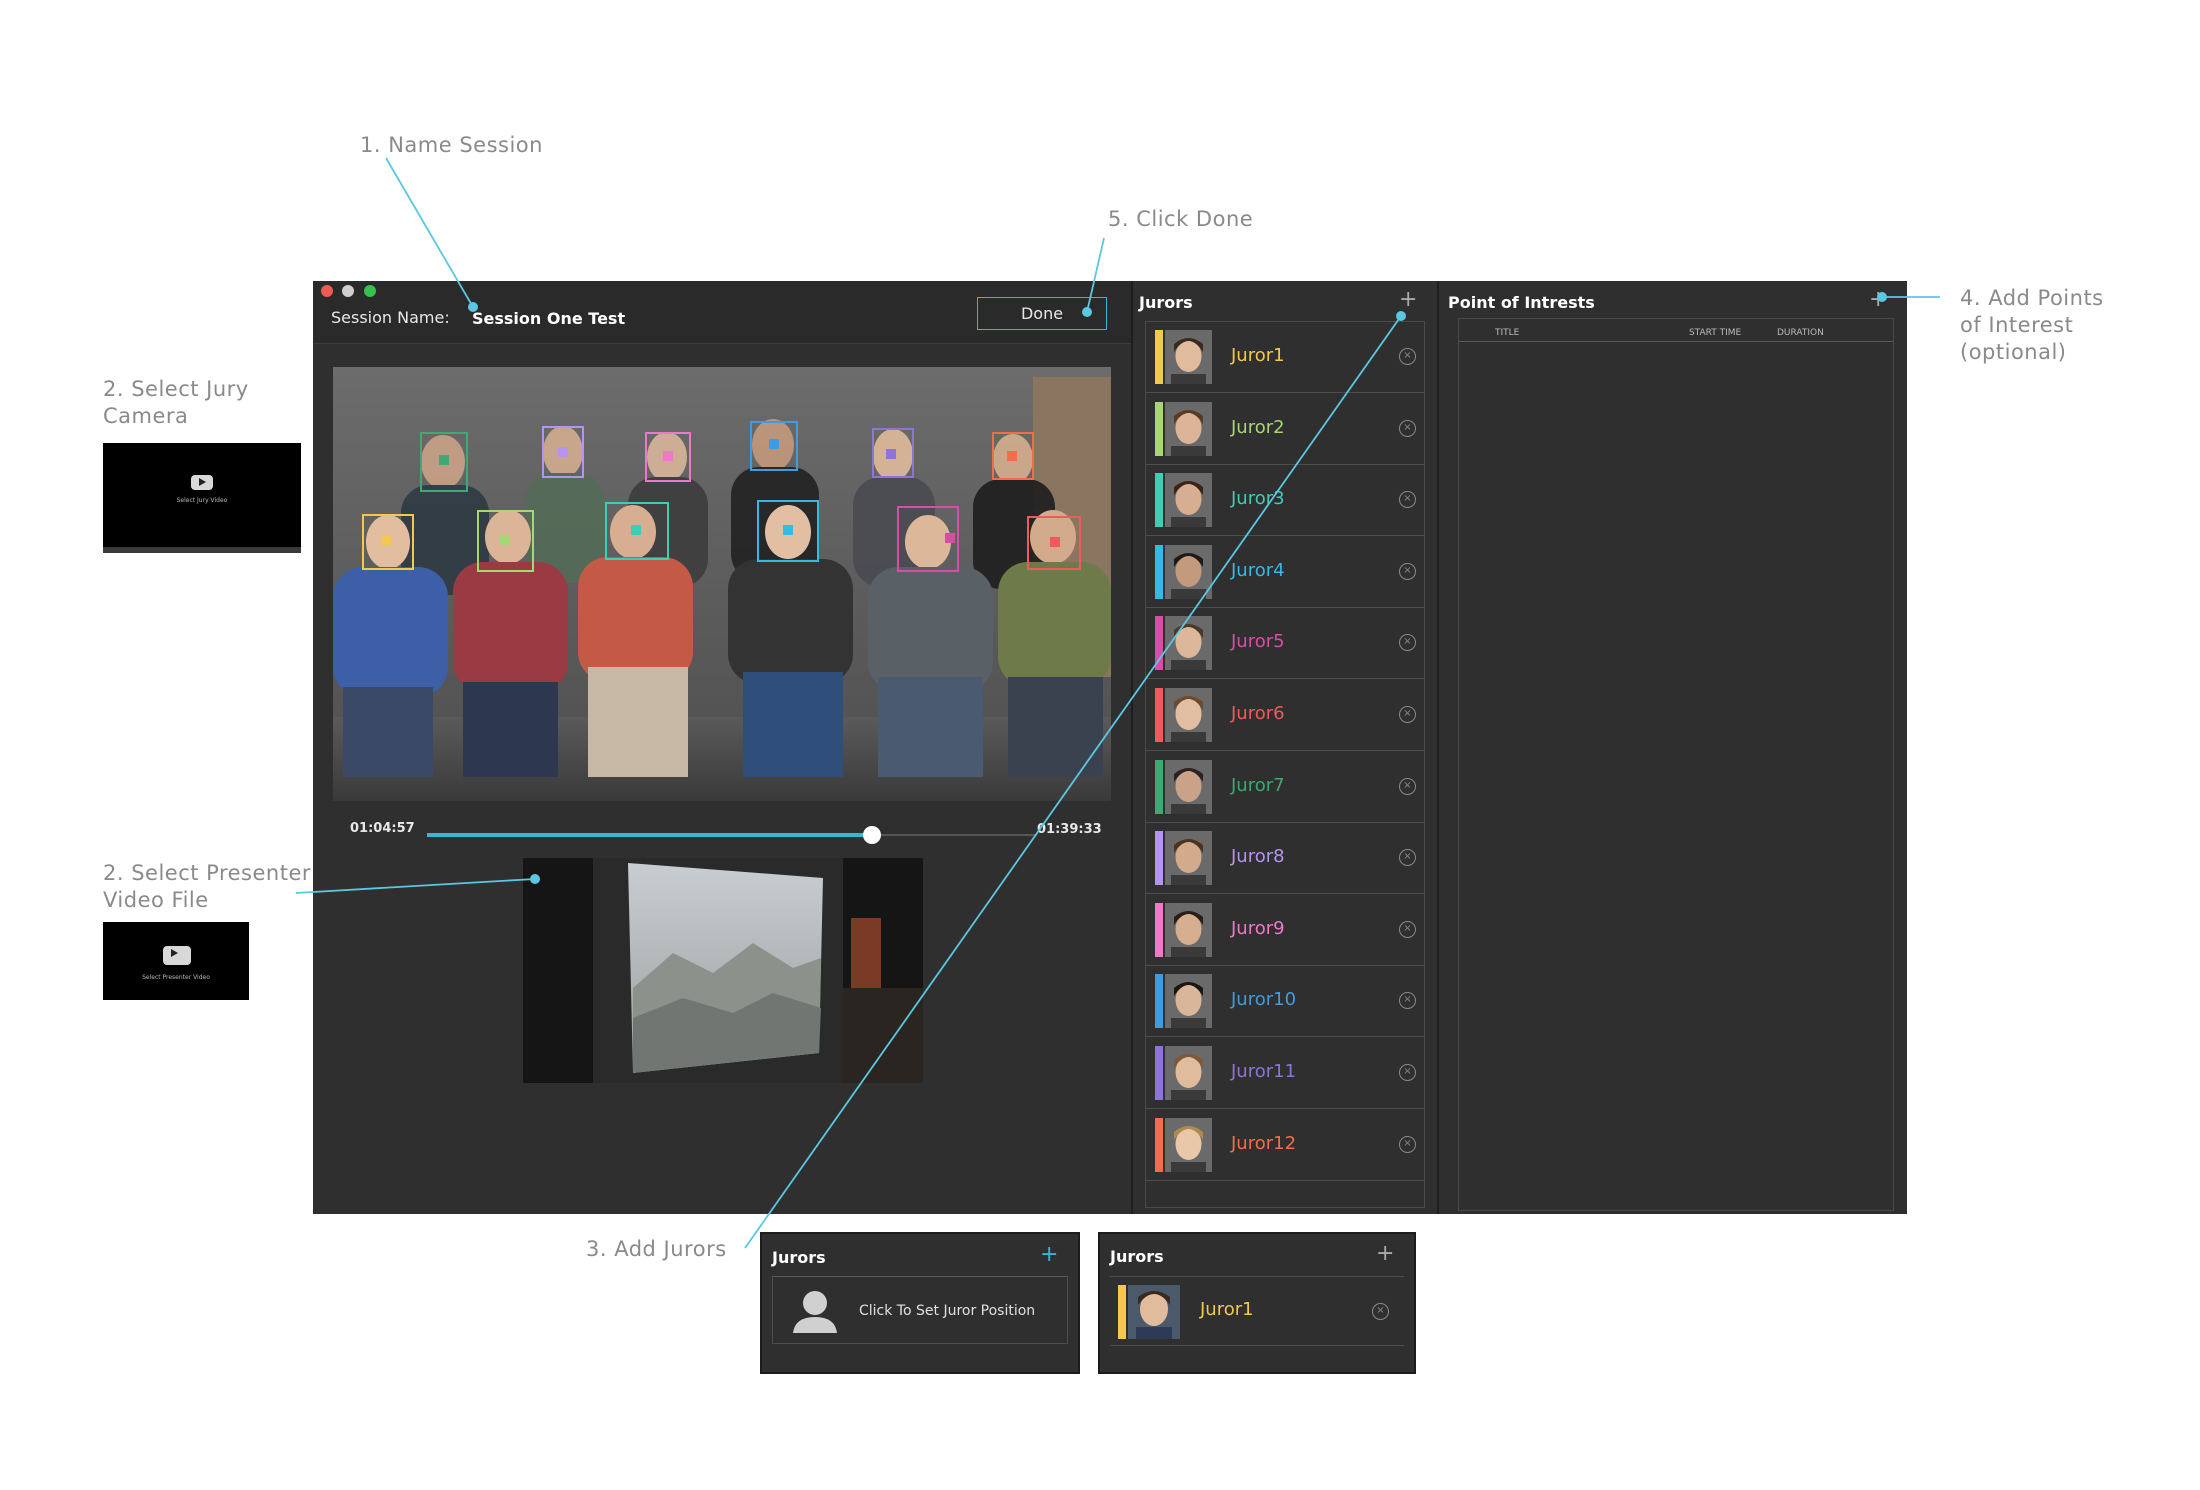  I want to click on callout-add-jurors: 3. Add Jurors, so click(656, 1249).